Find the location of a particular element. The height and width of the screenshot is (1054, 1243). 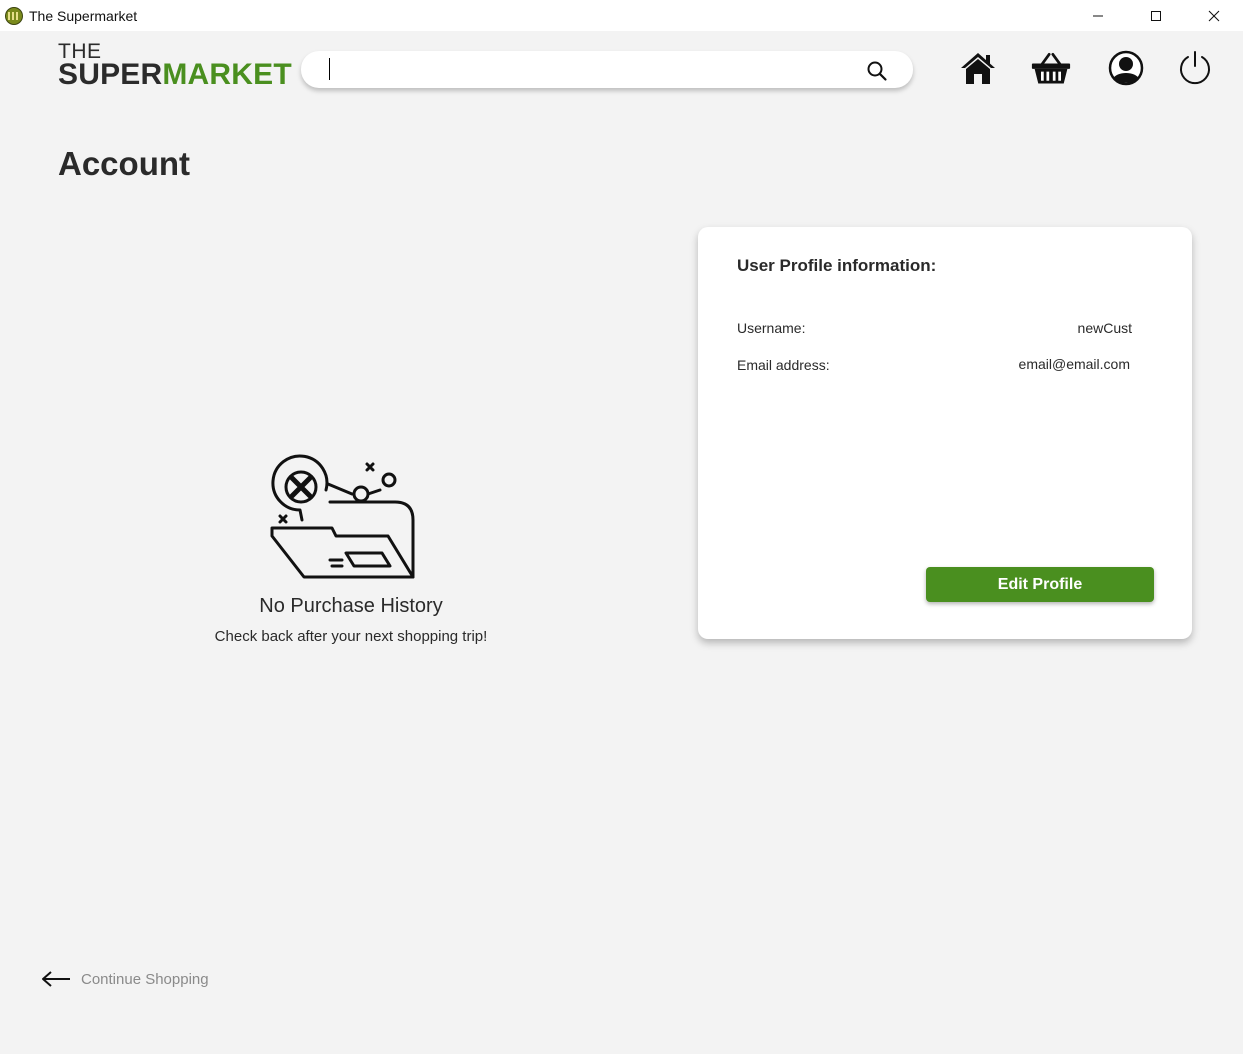

close-button is located at coordinates (1214, 15).